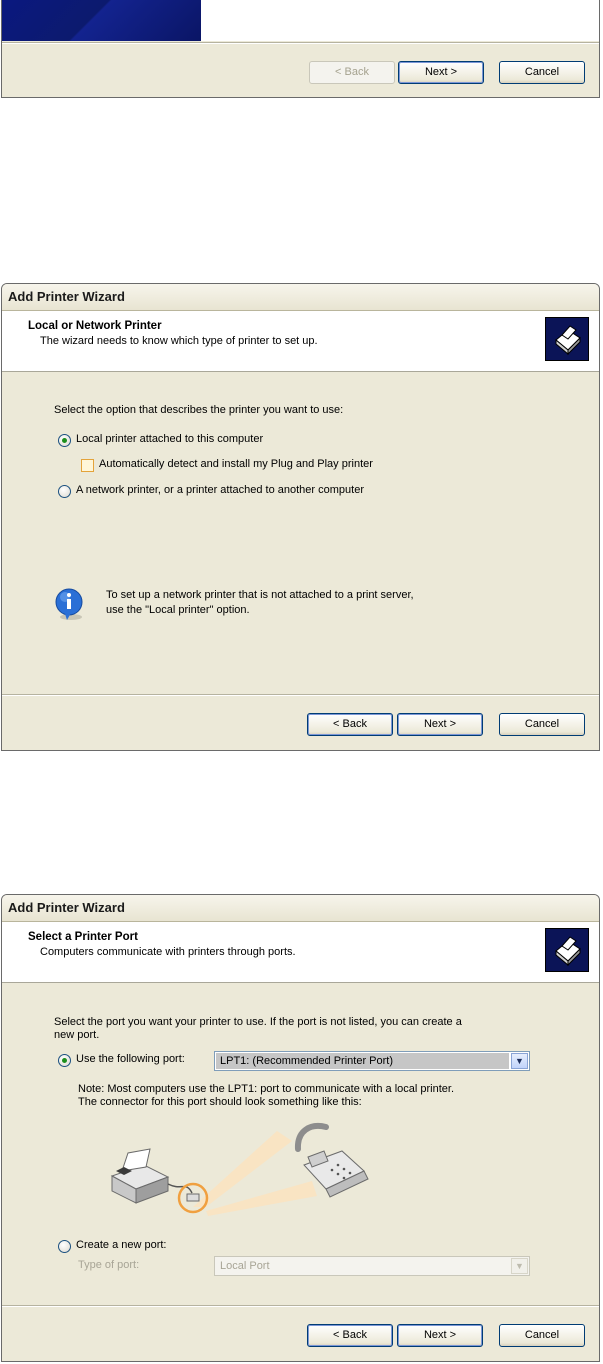 The image size is (603, 1364). I want to click on welcome-banner, so click(101, 20).